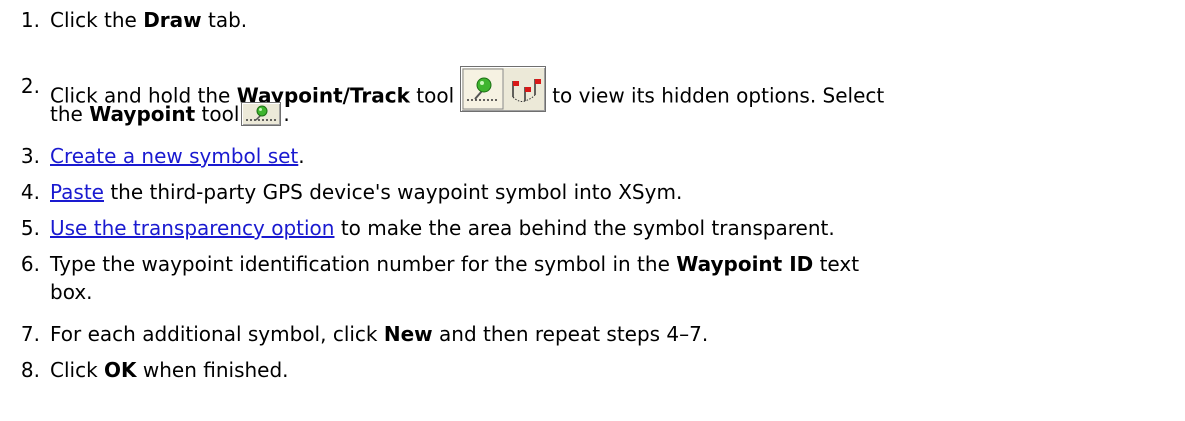 The height and width of the screenshot is (421, 1185). Describe the element at coordinates (30, 370) in the screenshot. I see `step-number: 8.` at that location.